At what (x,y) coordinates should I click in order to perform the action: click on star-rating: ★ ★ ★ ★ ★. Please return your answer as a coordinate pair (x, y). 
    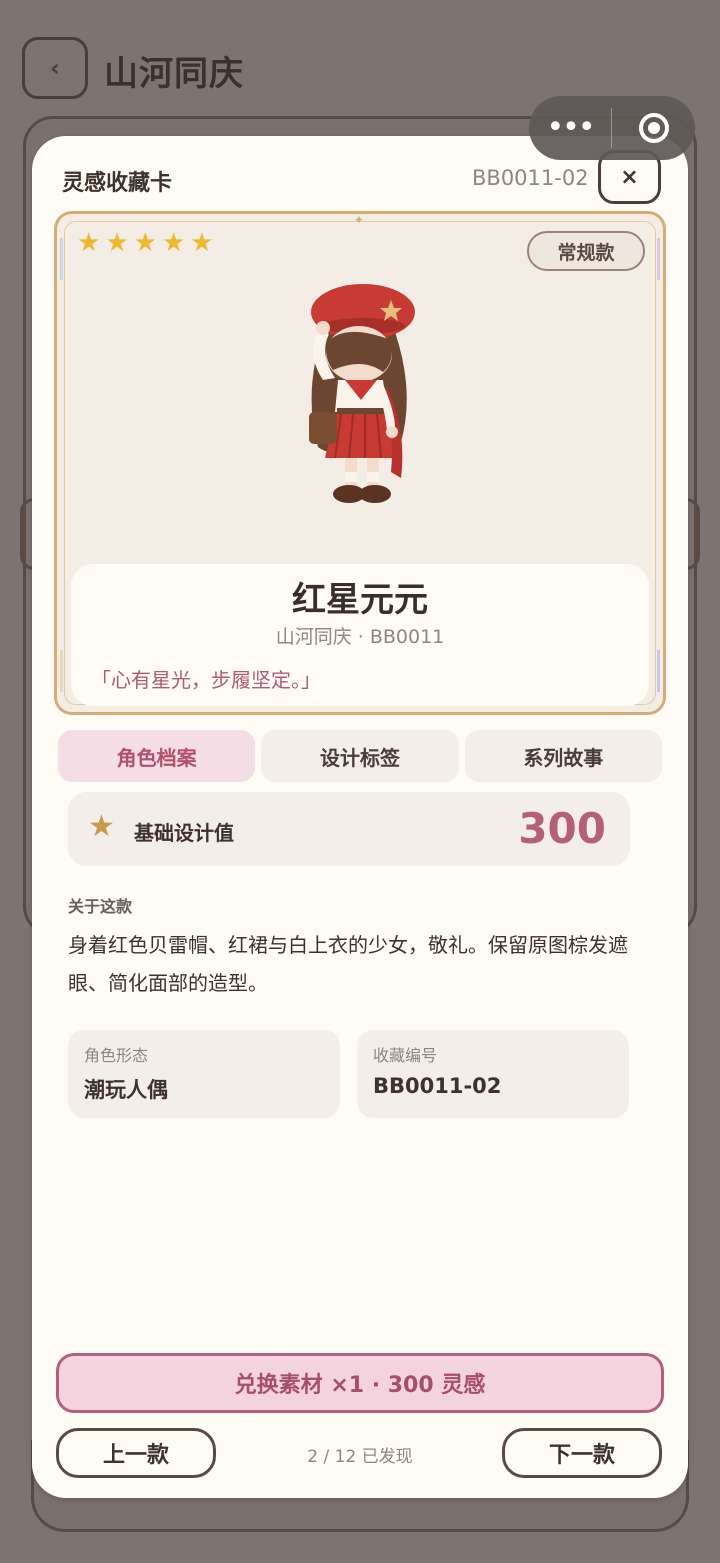
    Looking at the image, I should click on (145, 243).